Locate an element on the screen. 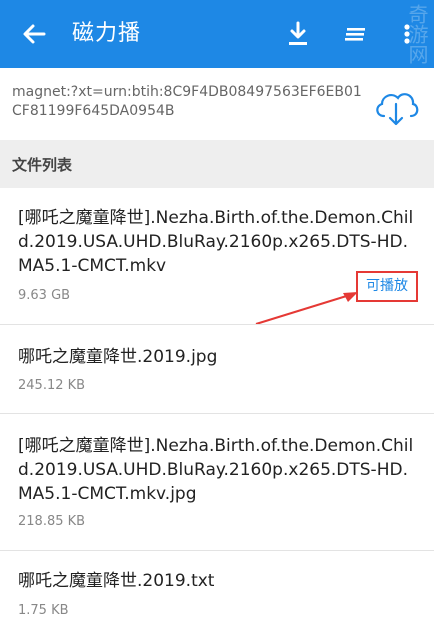  file-list-header: 文件列表 is located at coordinates (217, 164).